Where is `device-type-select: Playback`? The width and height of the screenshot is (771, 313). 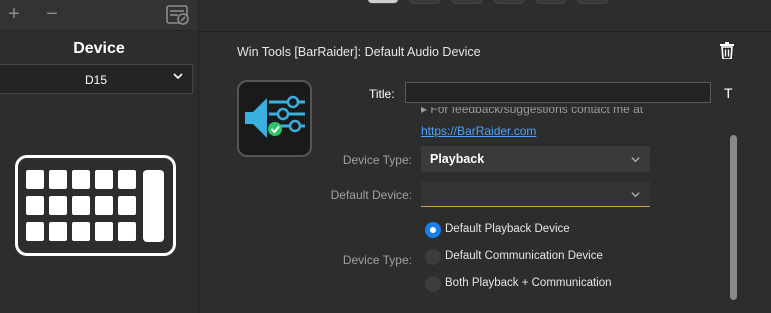 device-type-select: Playback is located at coordinates (535, 159).